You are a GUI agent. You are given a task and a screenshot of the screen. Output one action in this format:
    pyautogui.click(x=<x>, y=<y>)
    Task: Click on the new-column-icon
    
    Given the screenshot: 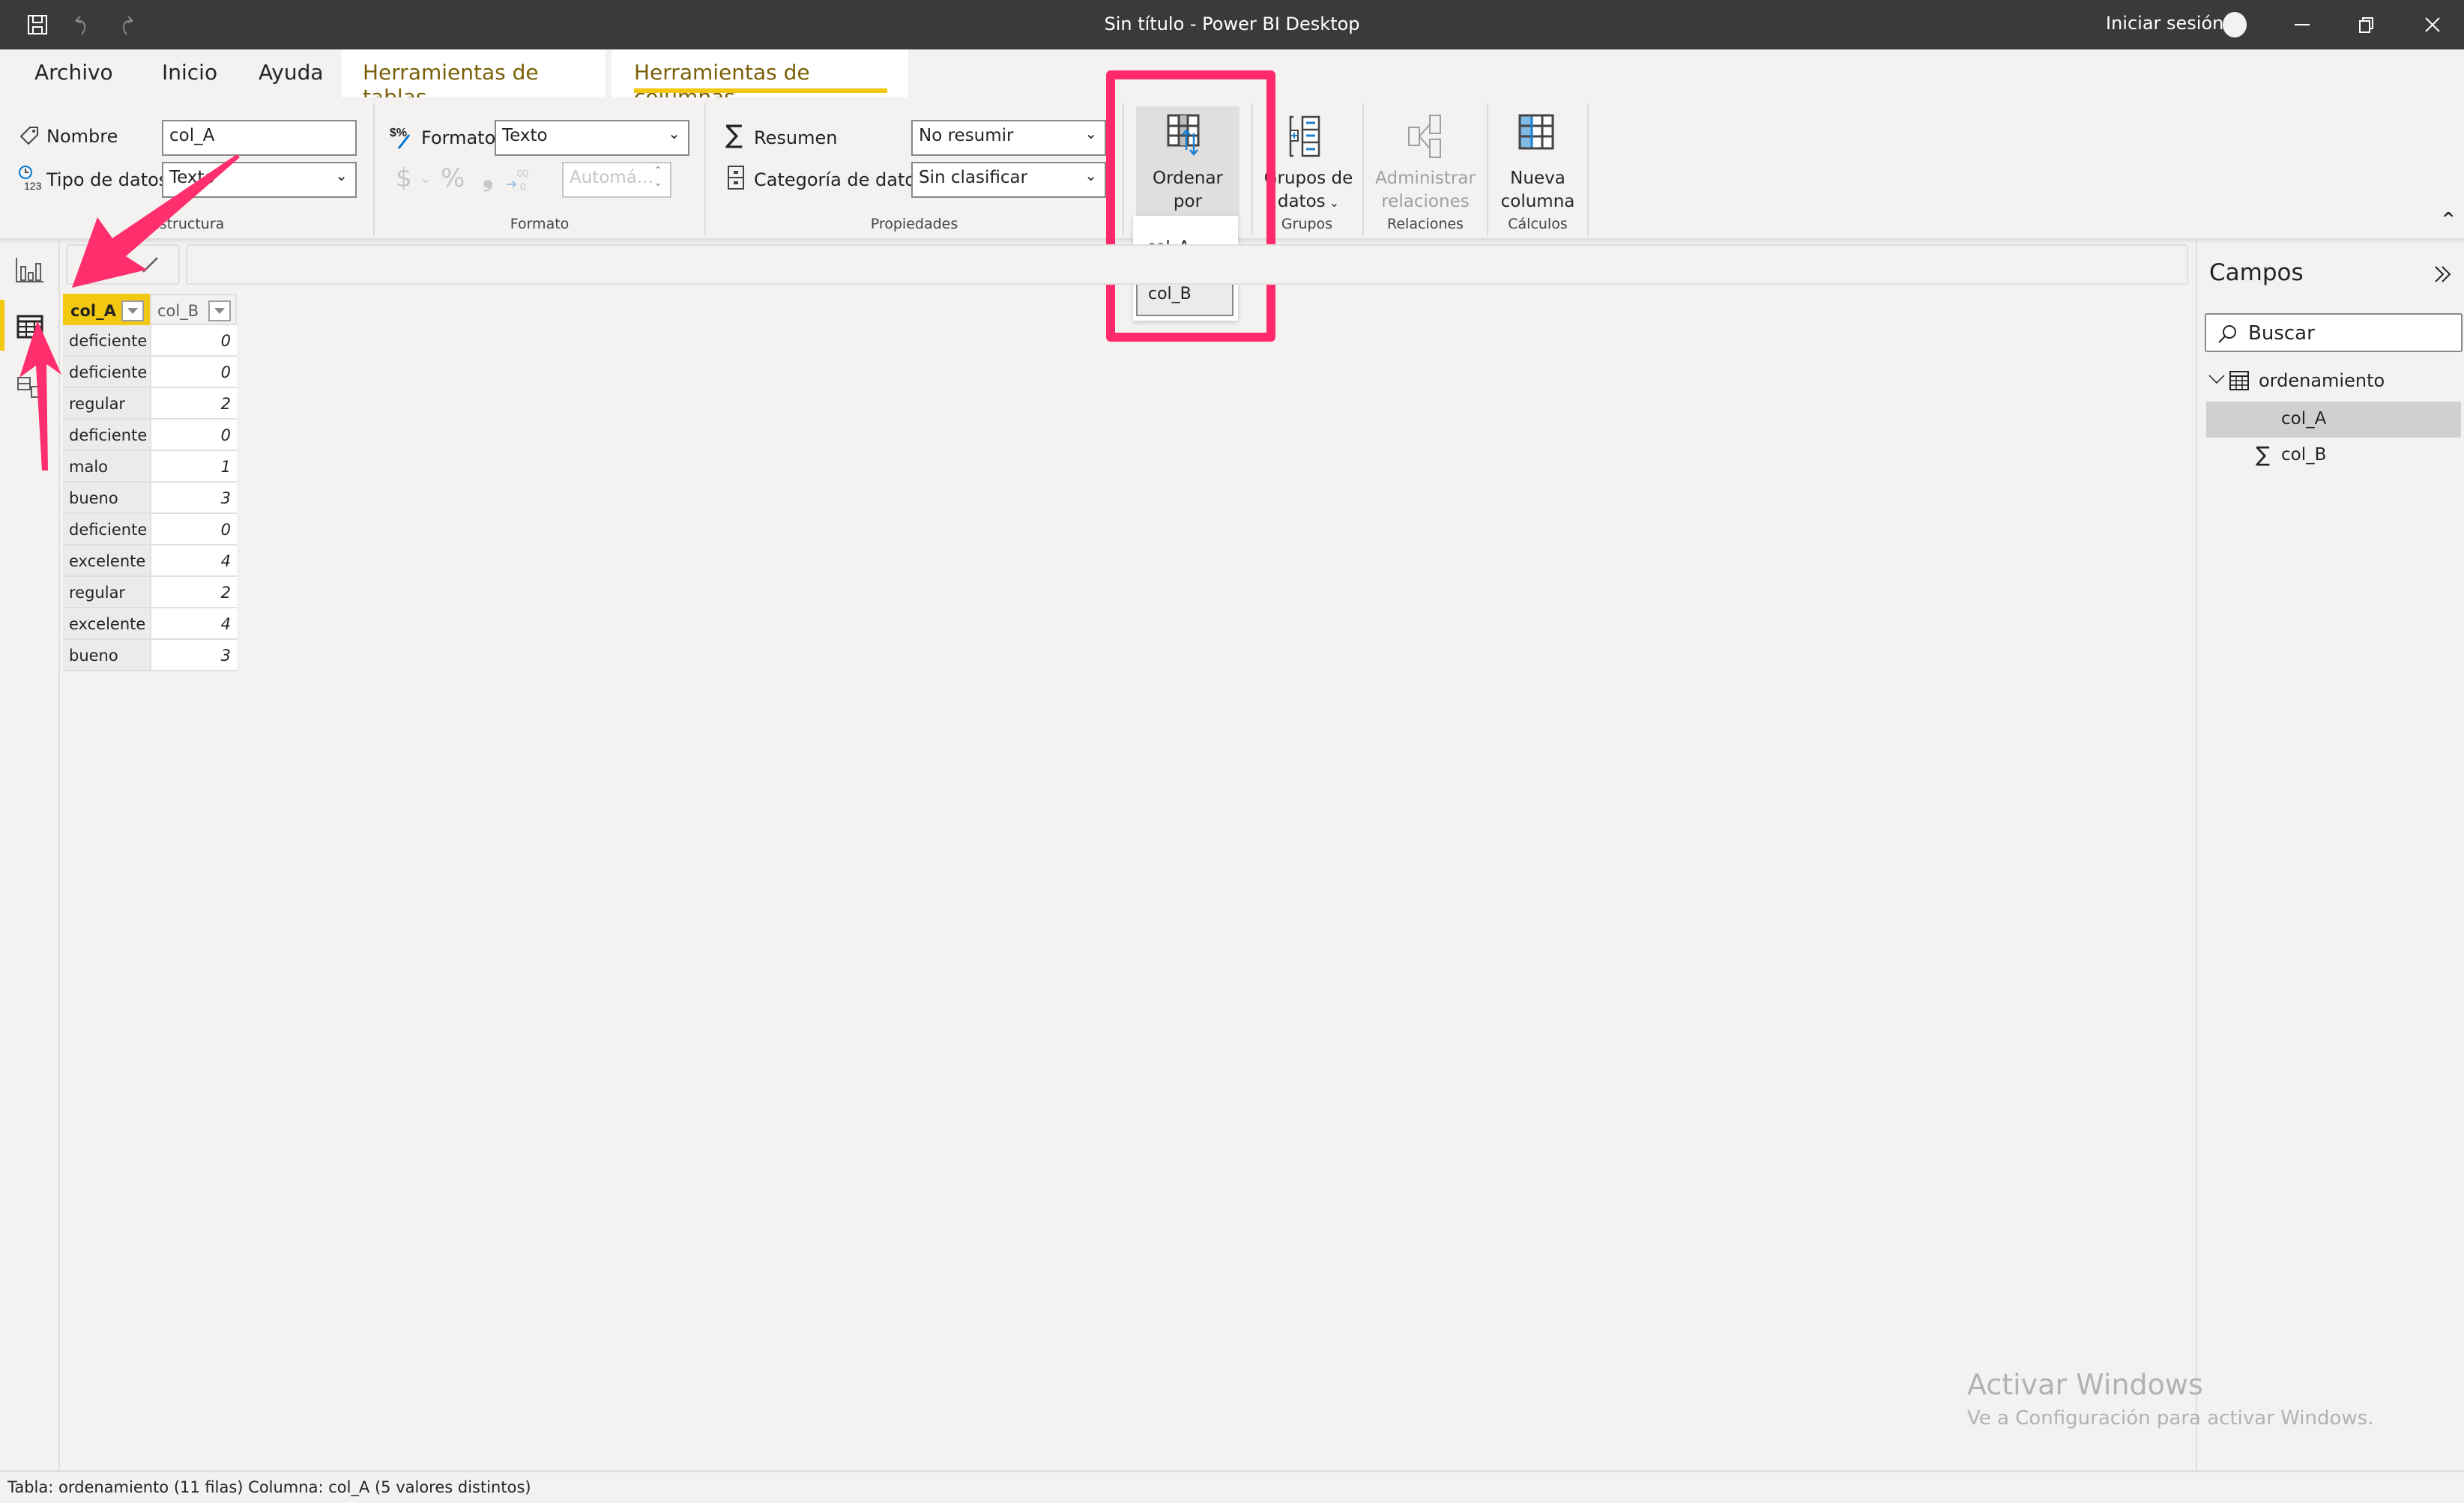 What is the action you would take?
    pyautogui.click(x=1536, y=132)
    